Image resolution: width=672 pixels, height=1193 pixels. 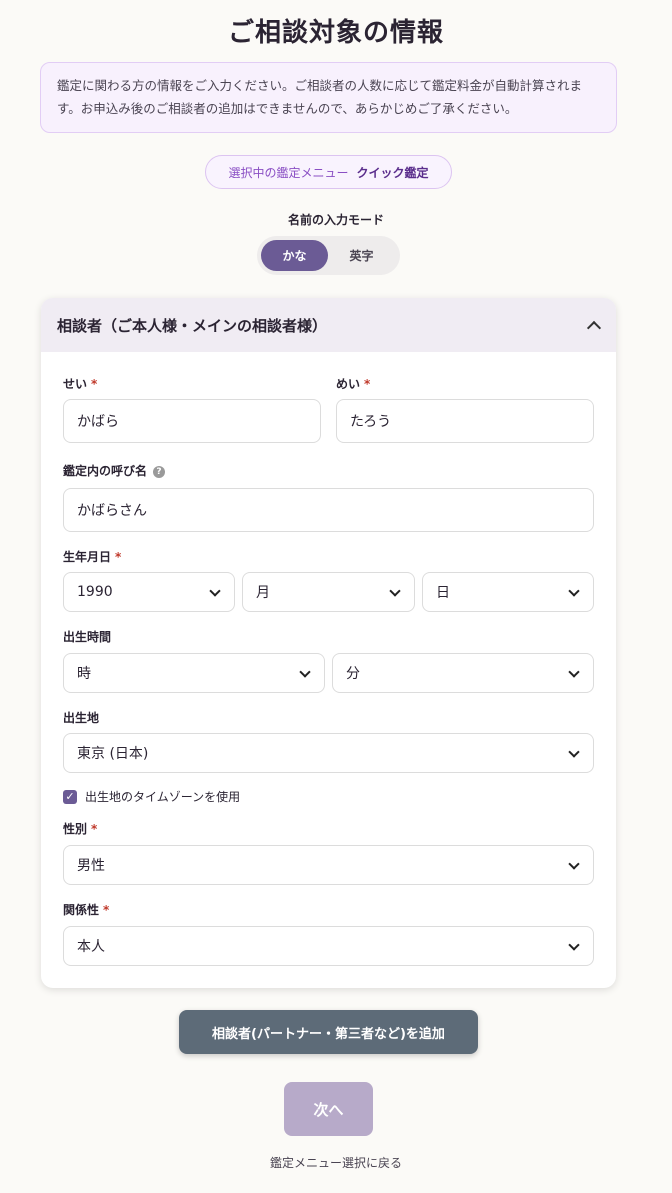 I want to click on relationship-value: 本人, so click(x=91, y=947).